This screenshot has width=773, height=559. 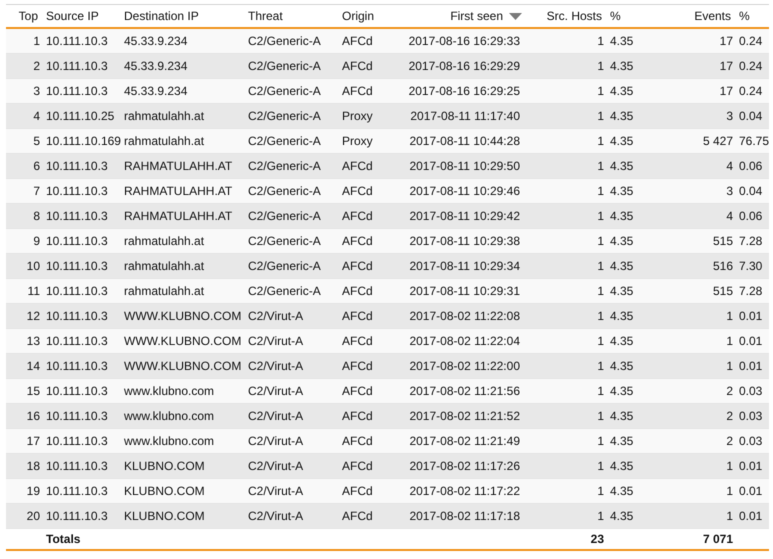 What do you see at coordinates (460, 291) in the screenshot?
I see `table-cell: 2017-08-11 10:29:31` at bounding box center [460, 291].